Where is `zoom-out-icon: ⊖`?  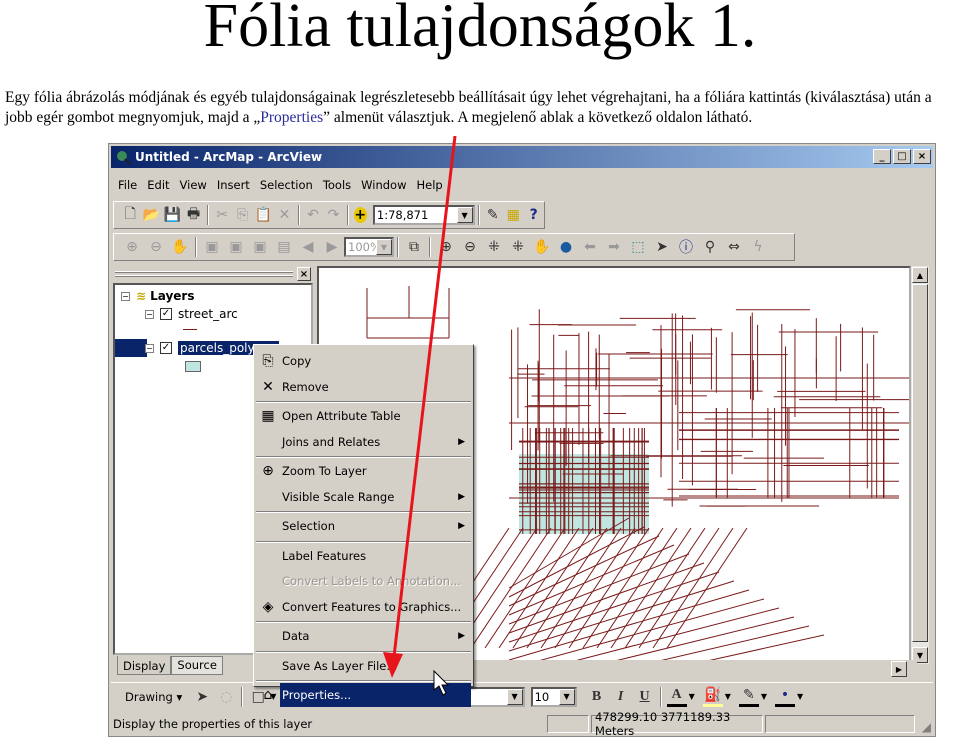 zoom-out-icon: ⊖ is located at coordinates (470, 247).